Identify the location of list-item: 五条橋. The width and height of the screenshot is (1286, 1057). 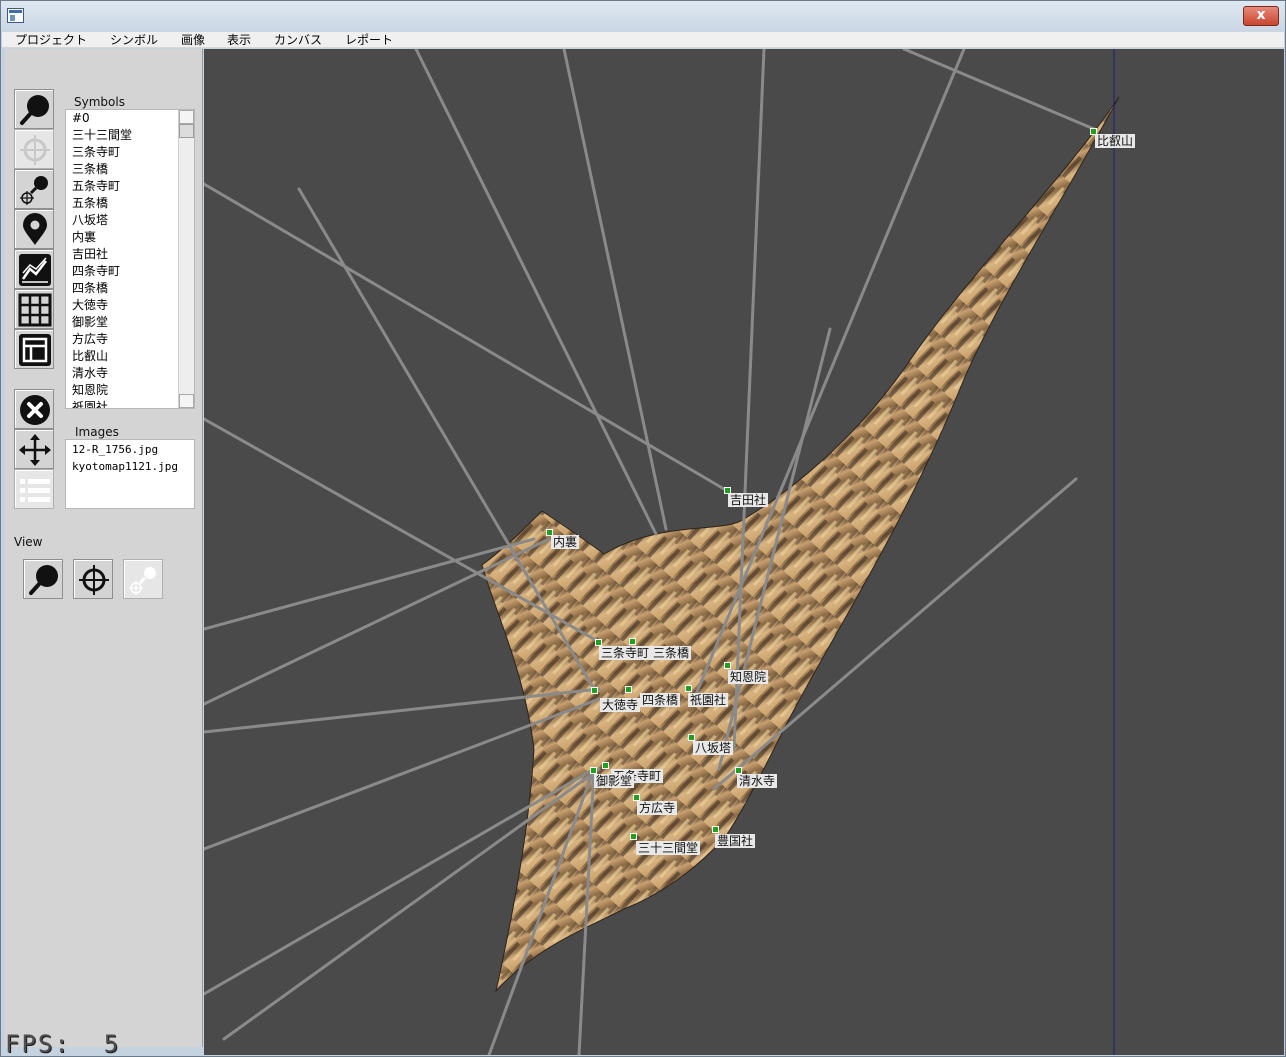
(90, 203).